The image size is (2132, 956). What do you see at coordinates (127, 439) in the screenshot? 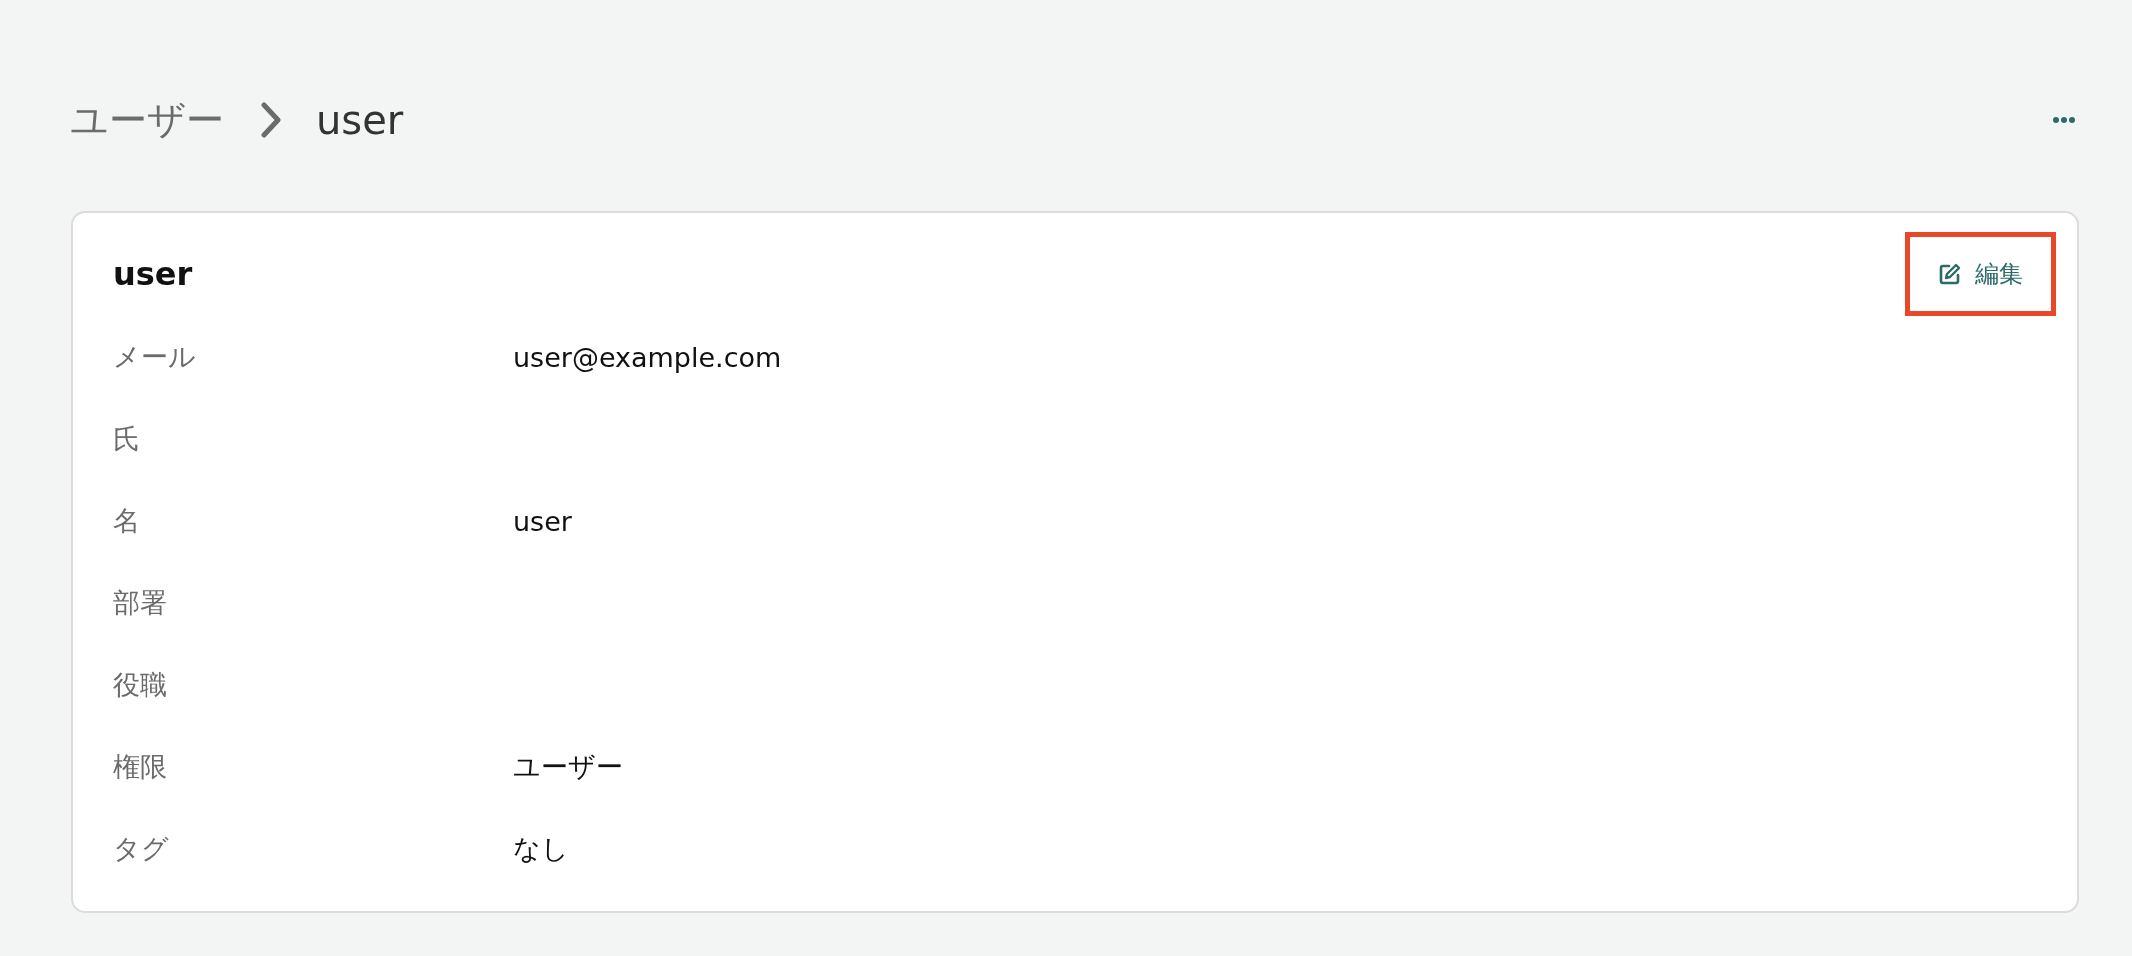
I see `field-label: 氏` at bounding box center [127, 439].